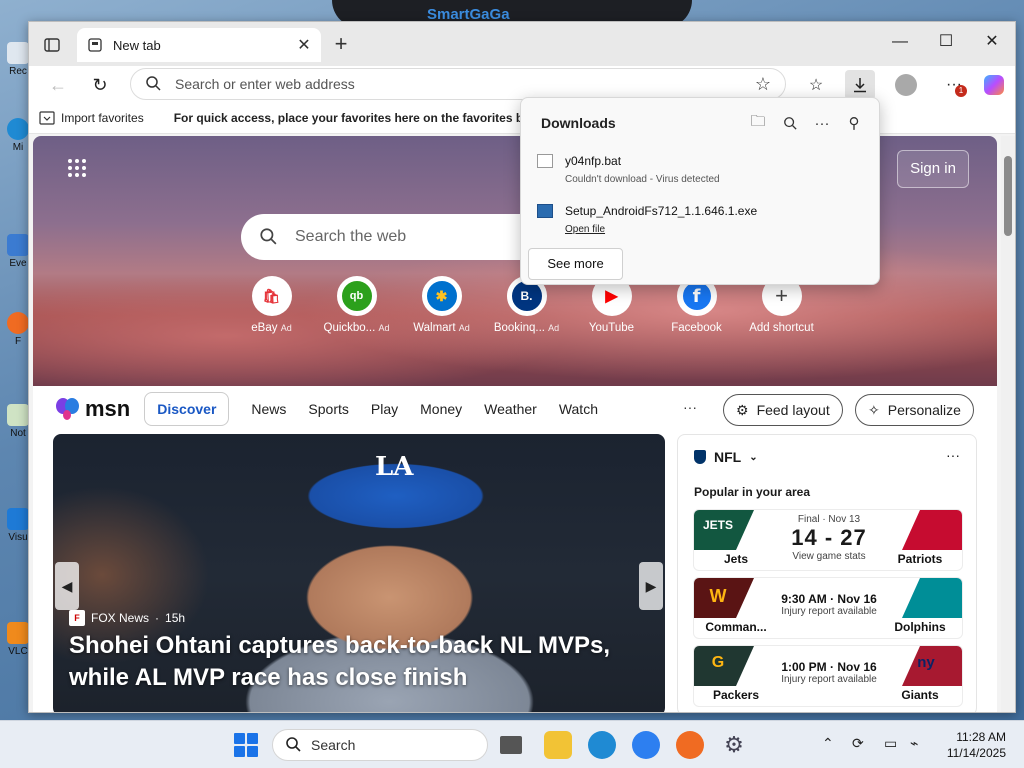 Image resolution: width=1024 pixels, height=768 pixels. I want to click on back-button: ←, so click(58, 85).